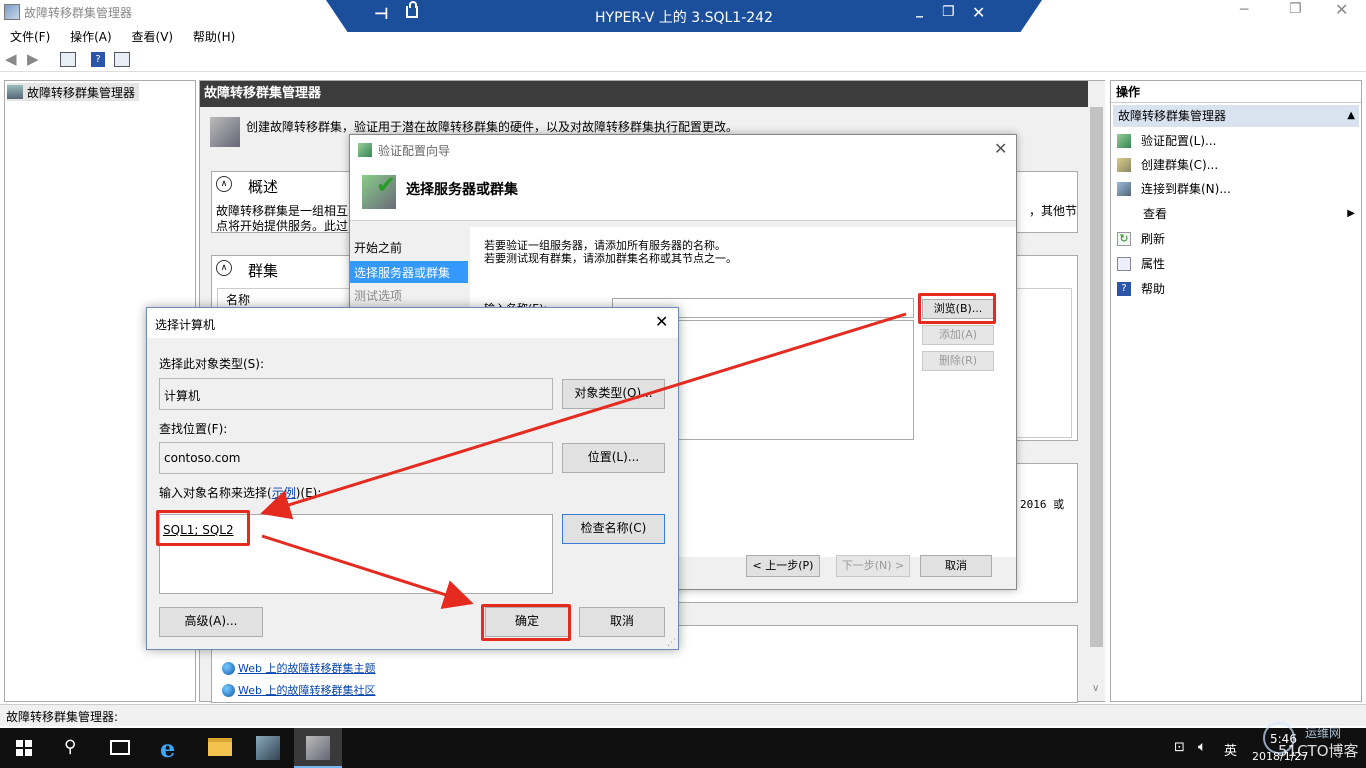  Describe the element at coordinates (268, 748) in the screenshot. I see `server-manager-icon` at that location.